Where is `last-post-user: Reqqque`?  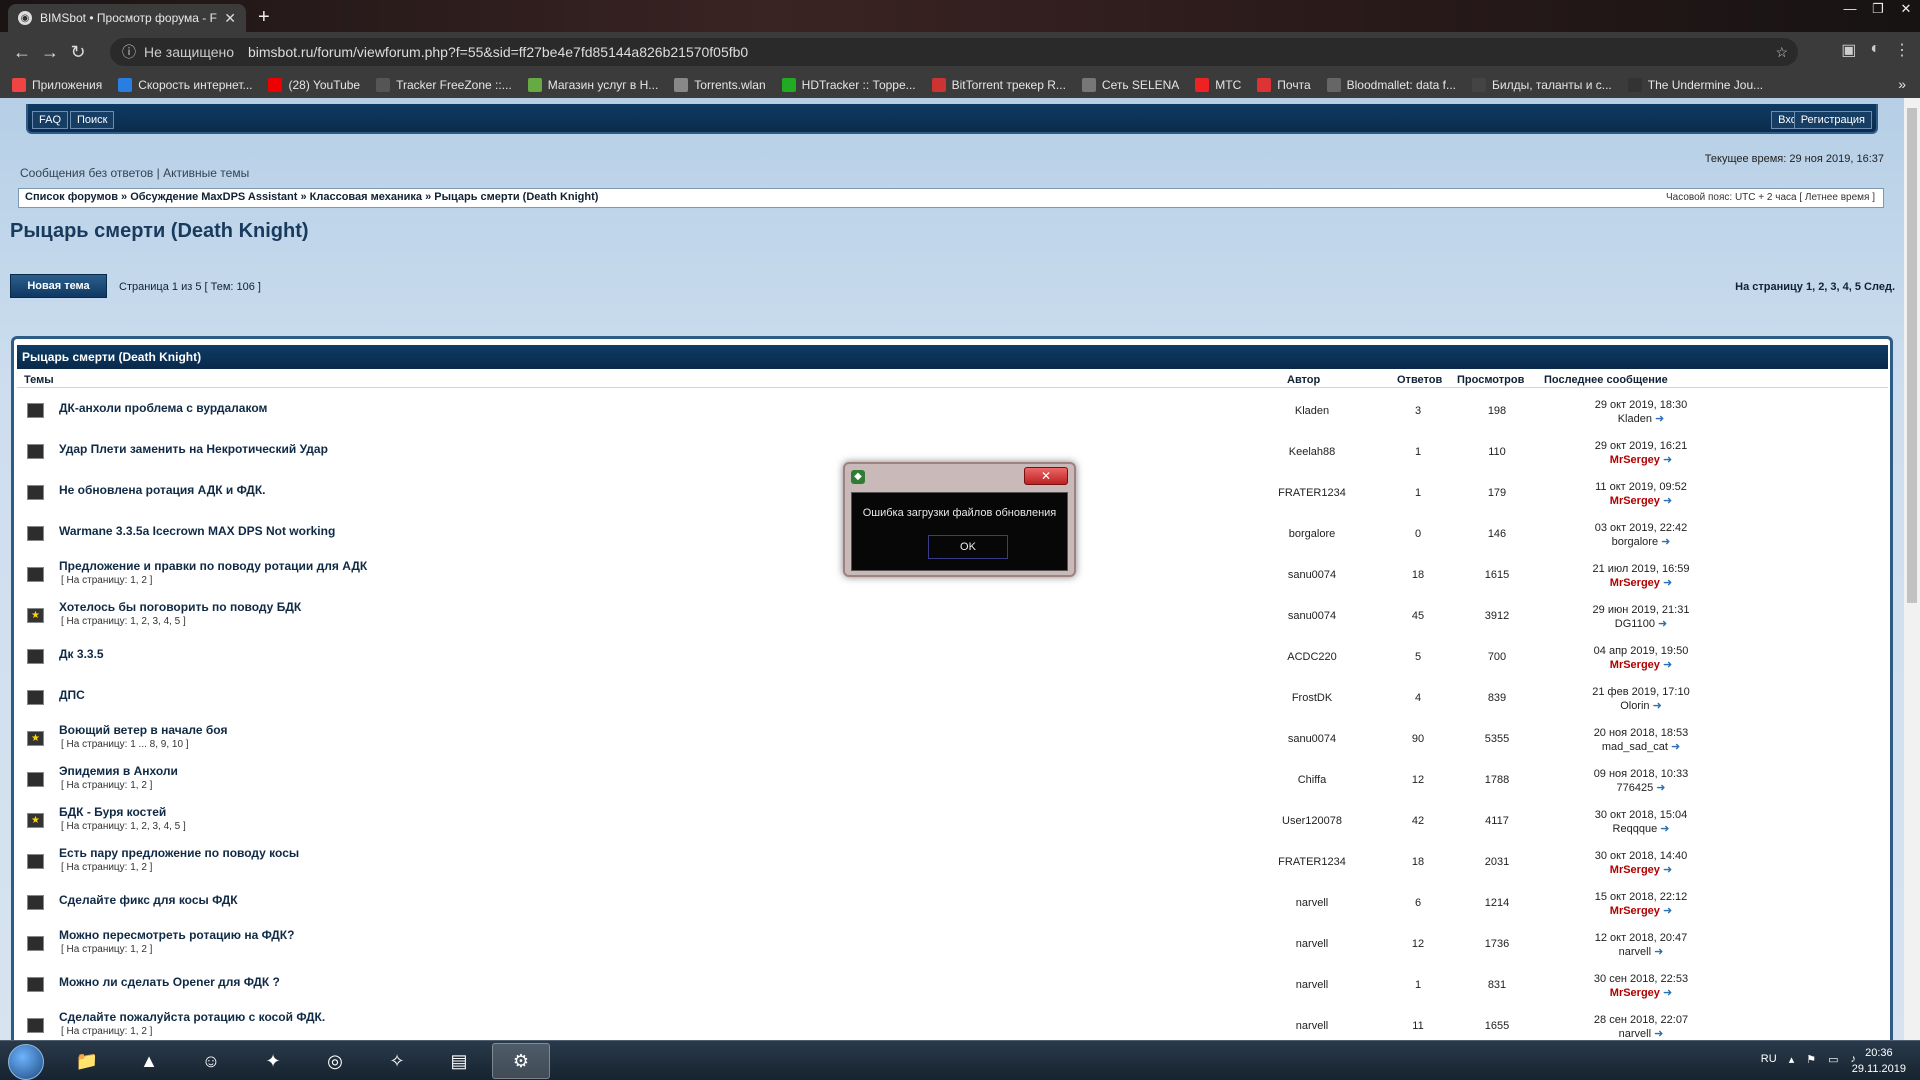 last-post-user: Reqqque is located at coordinates (1635, 829).